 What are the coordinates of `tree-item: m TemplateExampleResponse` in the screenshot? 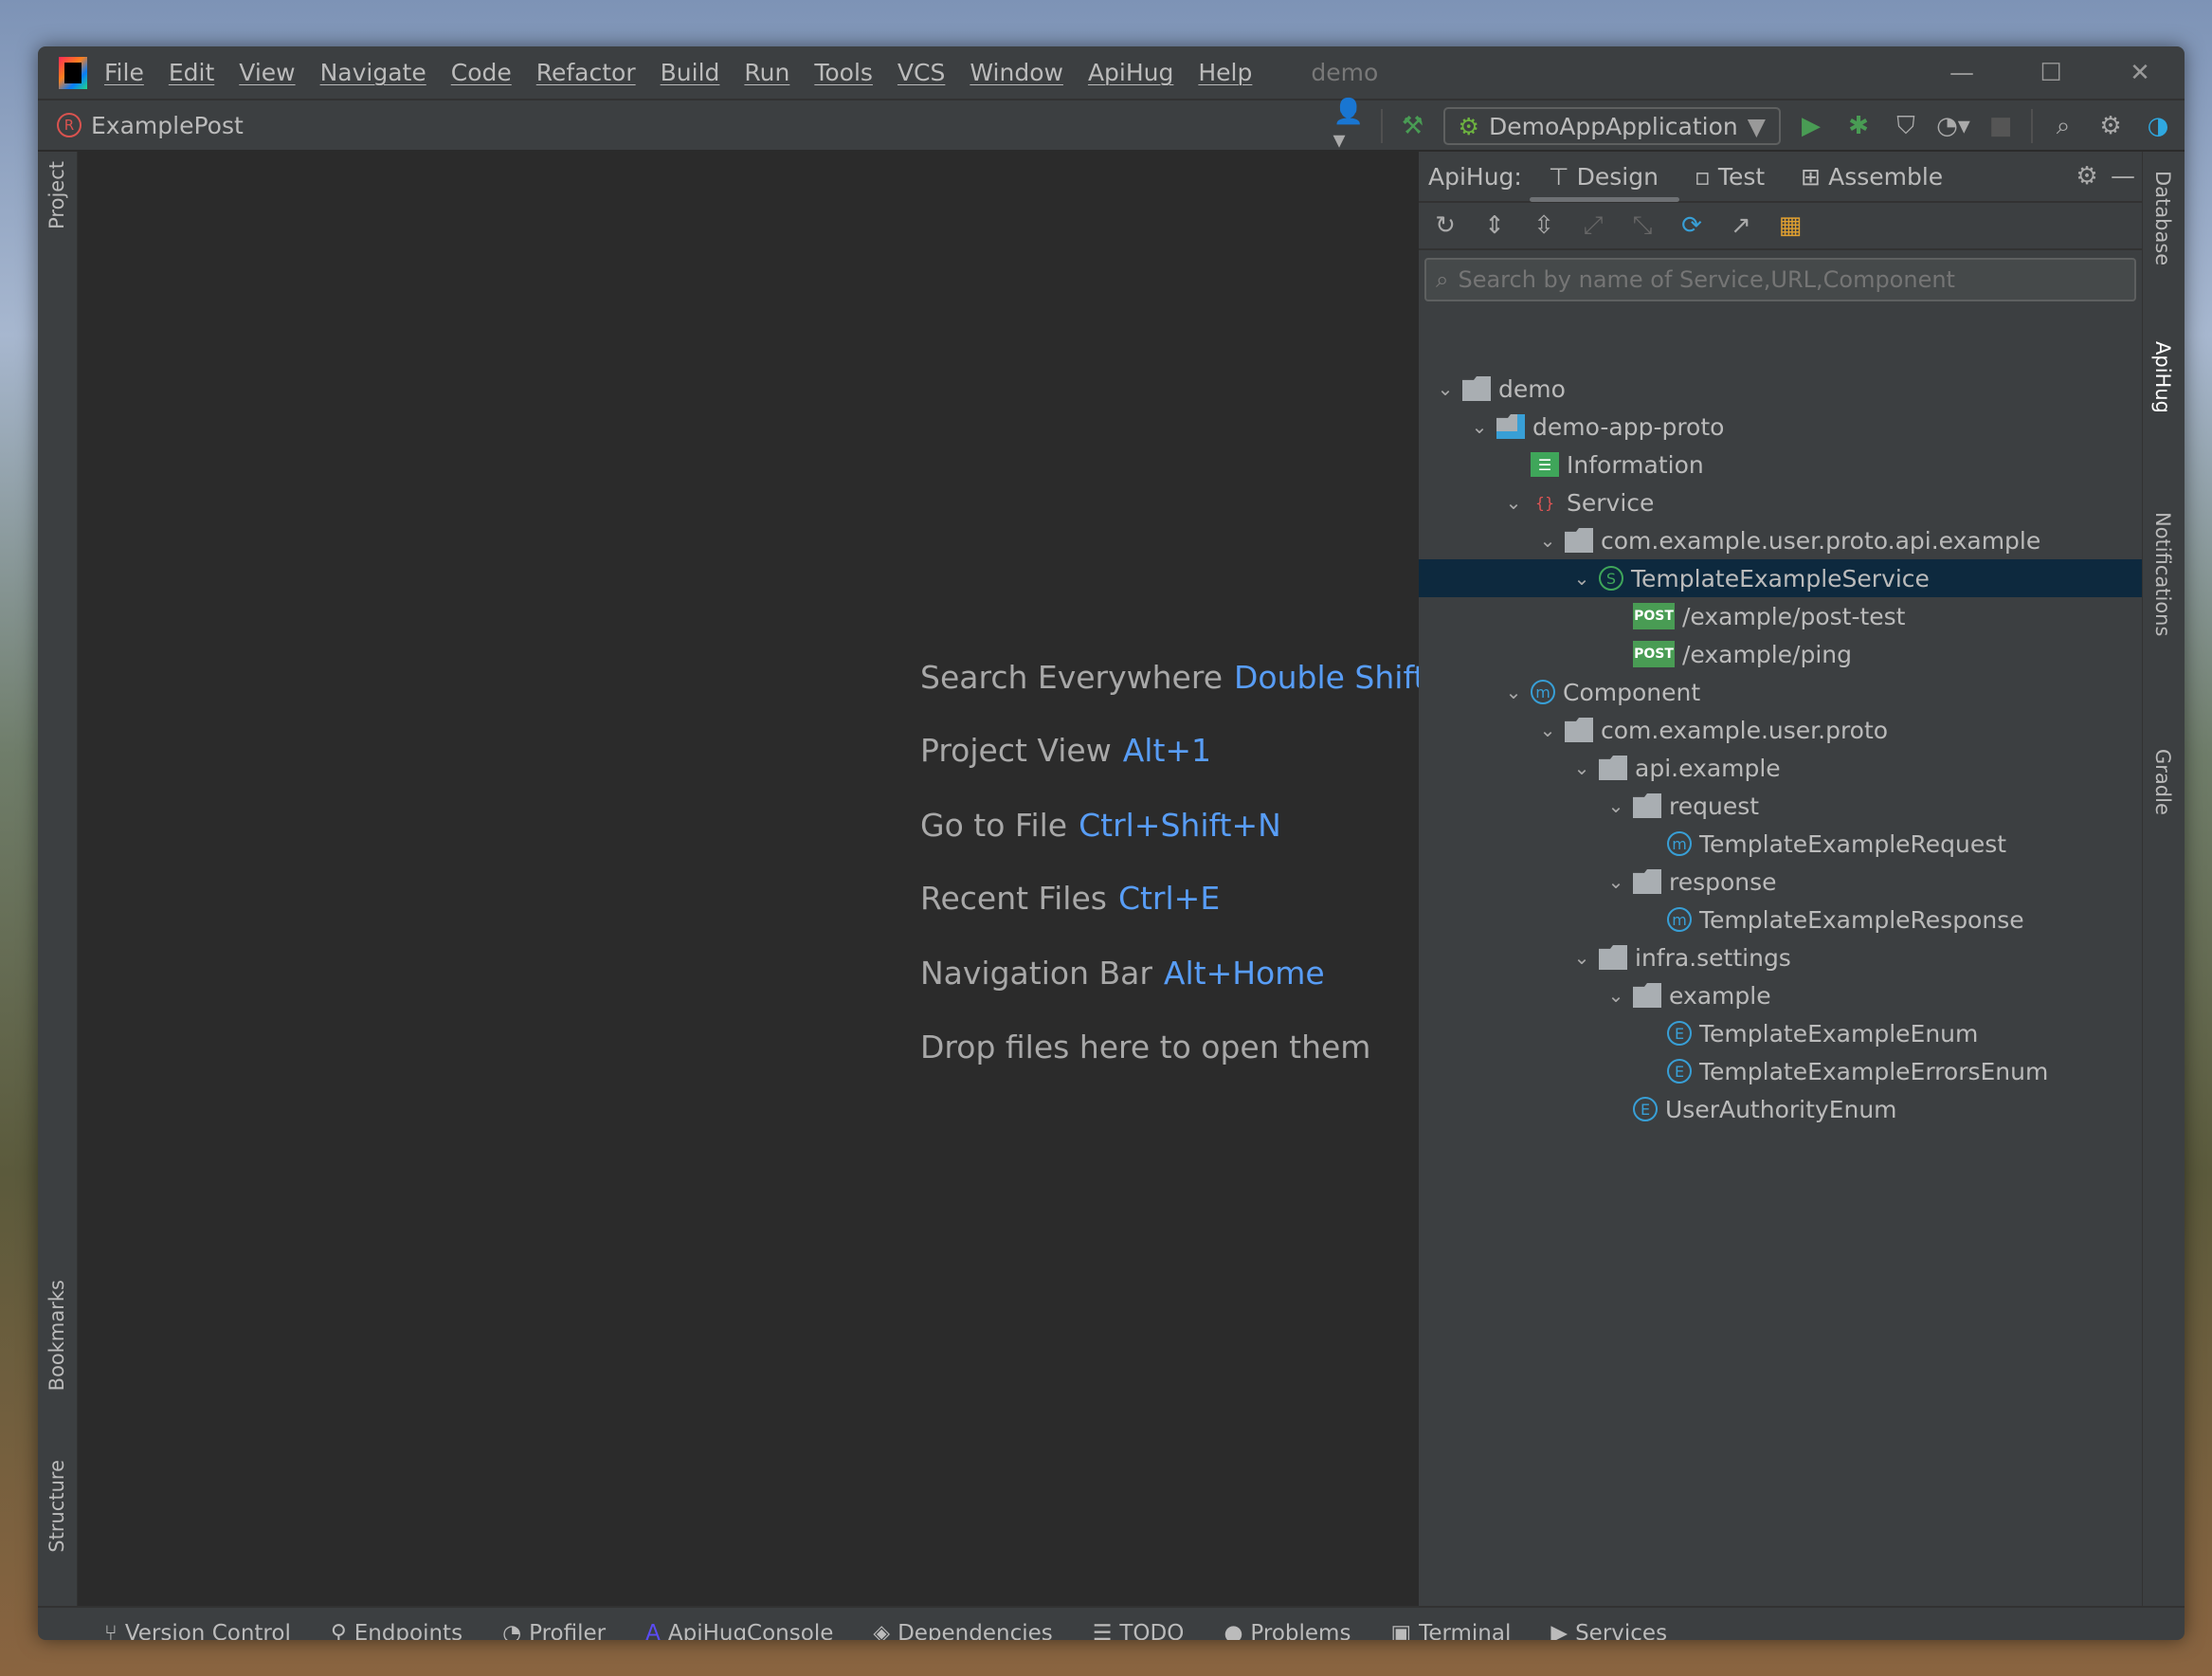 It's located at (1780, 919).